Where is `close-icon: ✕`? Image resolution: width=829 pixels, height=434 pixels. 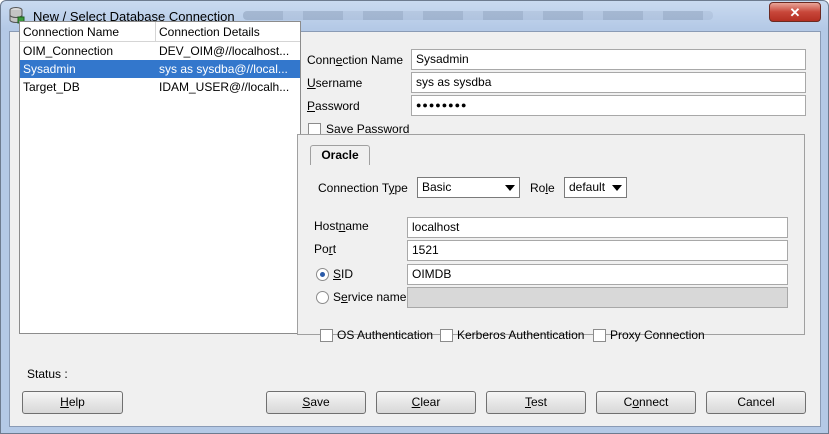 close-icon: ✕ is located at coordinates (795, 12).